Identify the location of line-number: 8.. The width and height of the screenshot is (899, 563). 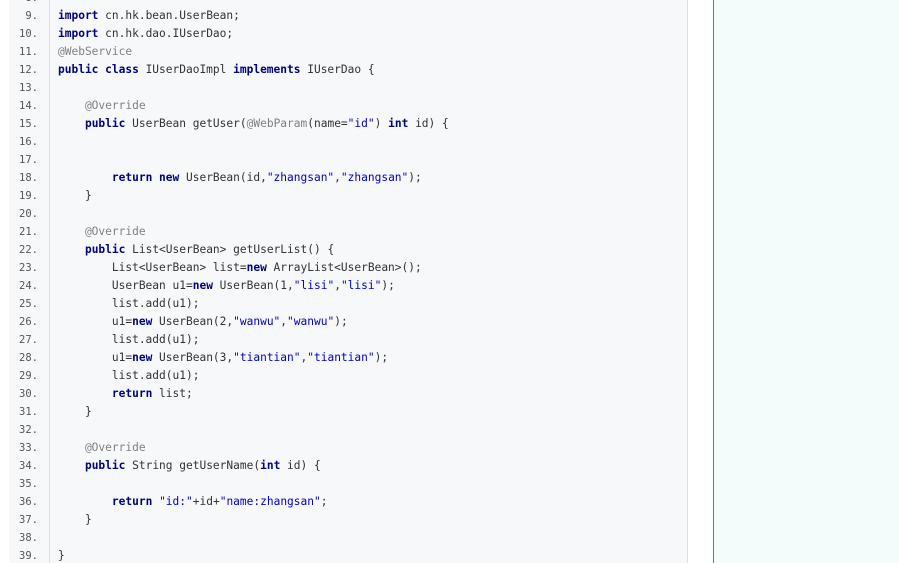
(23, 3).